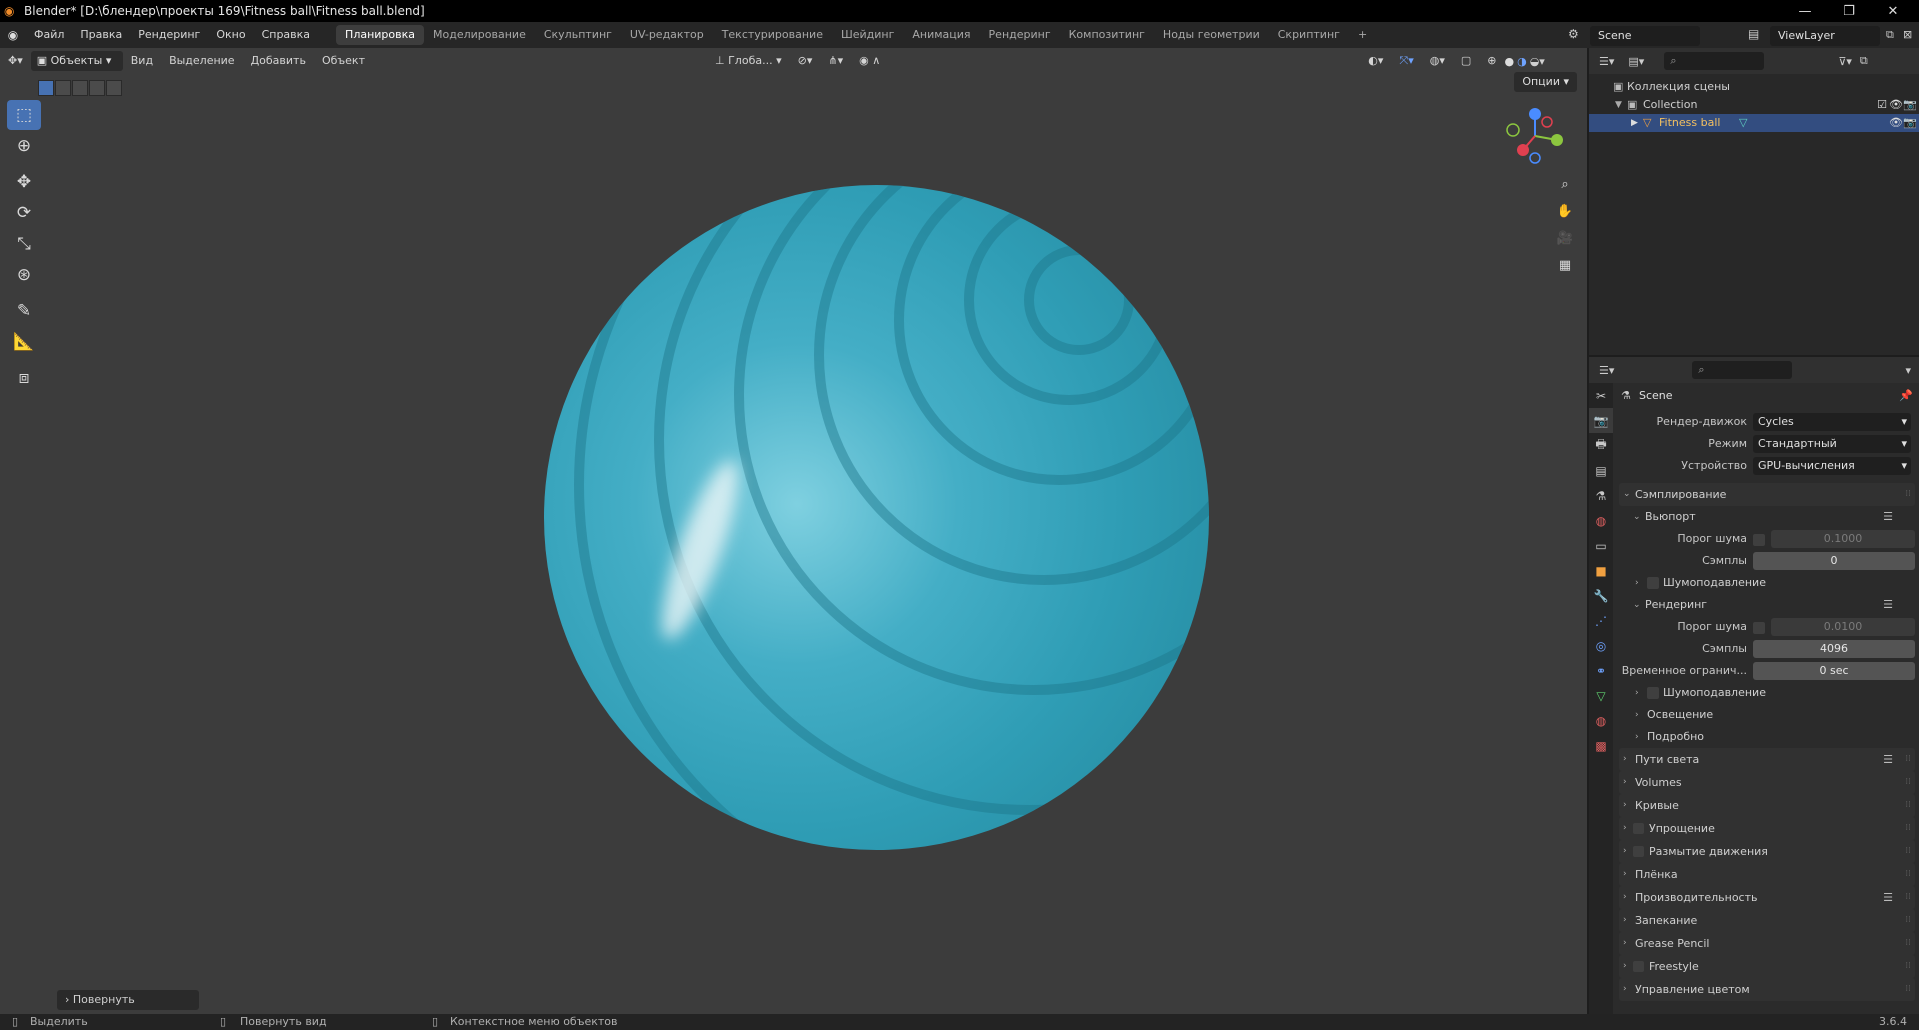 Image resolution: width=1919 pixels, height=1030 pixels. I want to click on camera-view-icon: 🎥, so click(1565, 238).